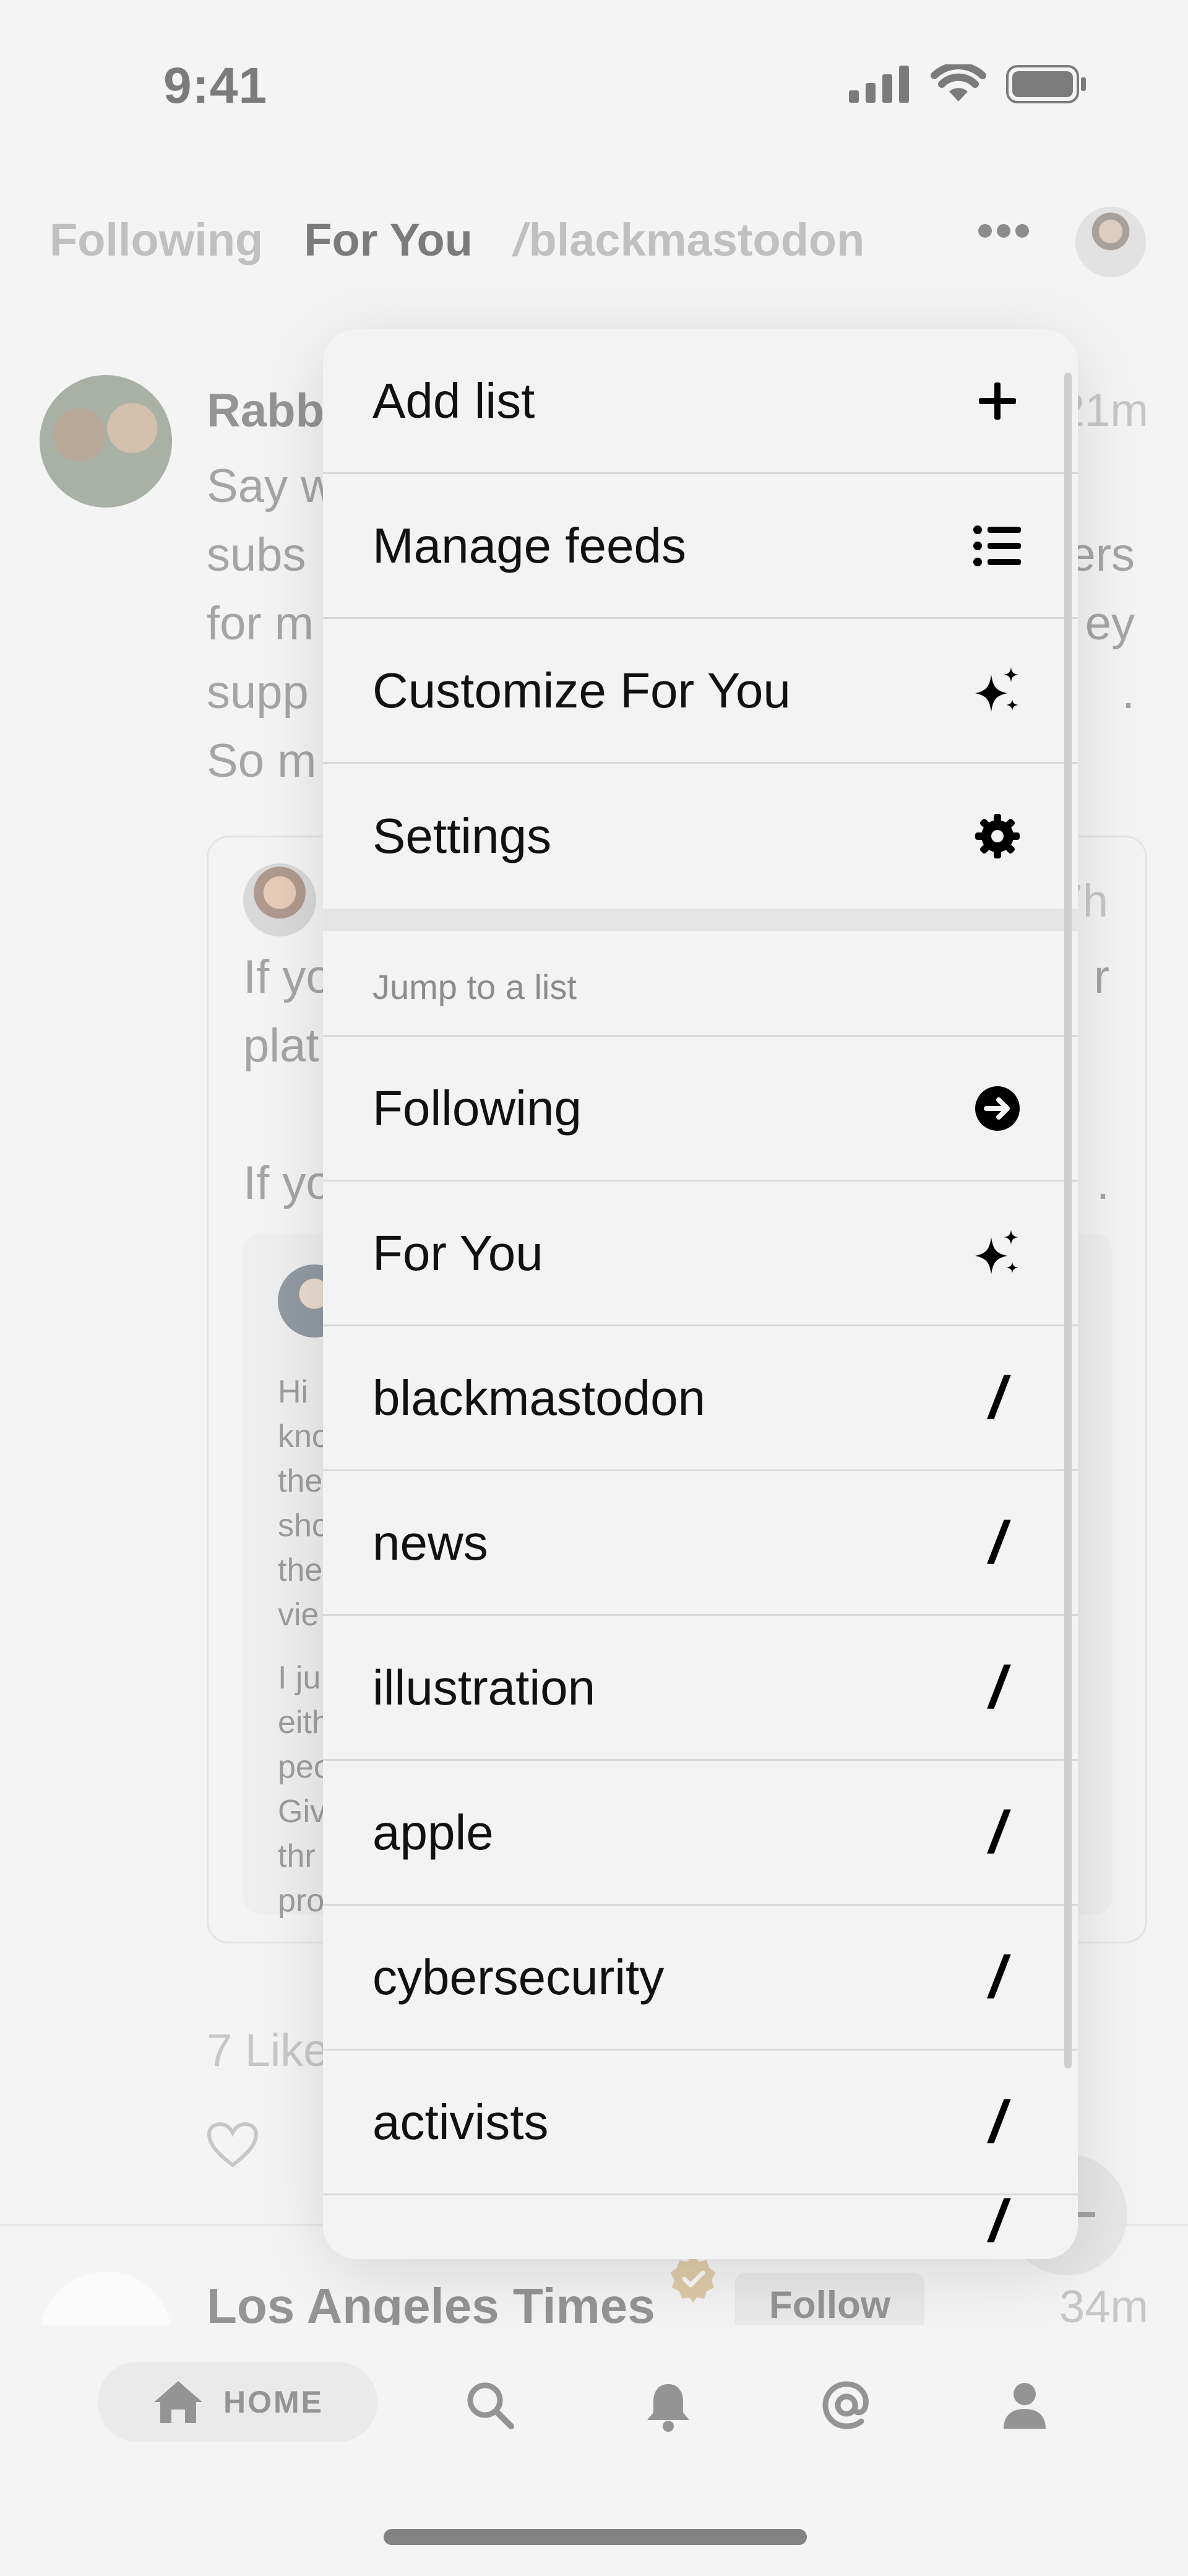 This screenshot has width=1188, height=2576. Describe the element at coordinates (539, 1397) in the screenshot. I see `menu-item-label: blackmastodon` at that location.